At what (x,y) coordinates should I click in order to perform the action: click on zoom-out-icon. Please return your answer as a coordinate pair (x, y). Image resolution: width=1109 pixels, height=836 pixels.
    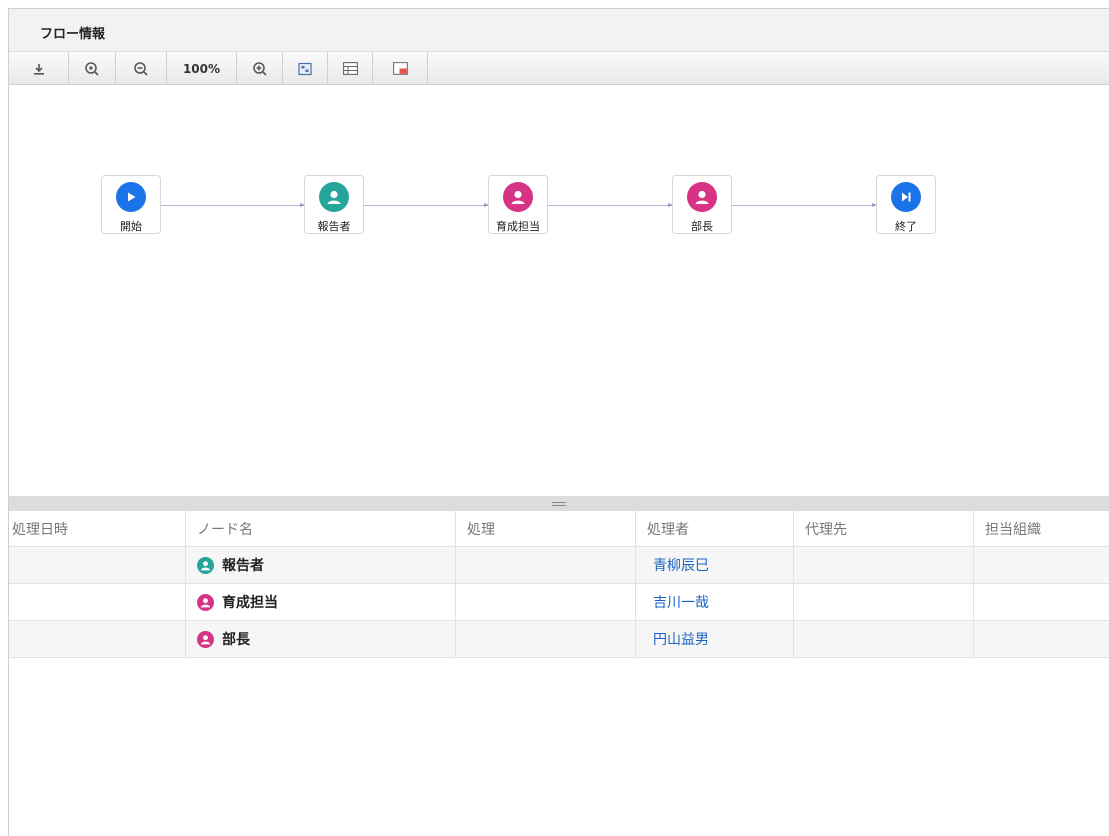
    Looking at the image, I should click on (141, 69).